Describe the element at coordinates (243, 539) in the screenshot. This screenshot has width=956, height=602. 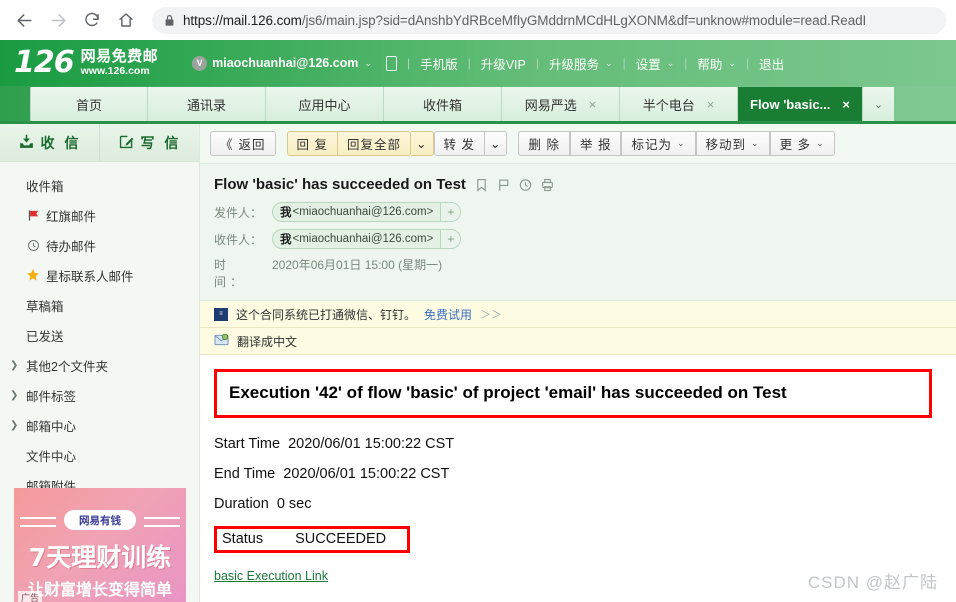
I see `status-label: Status` at that location.